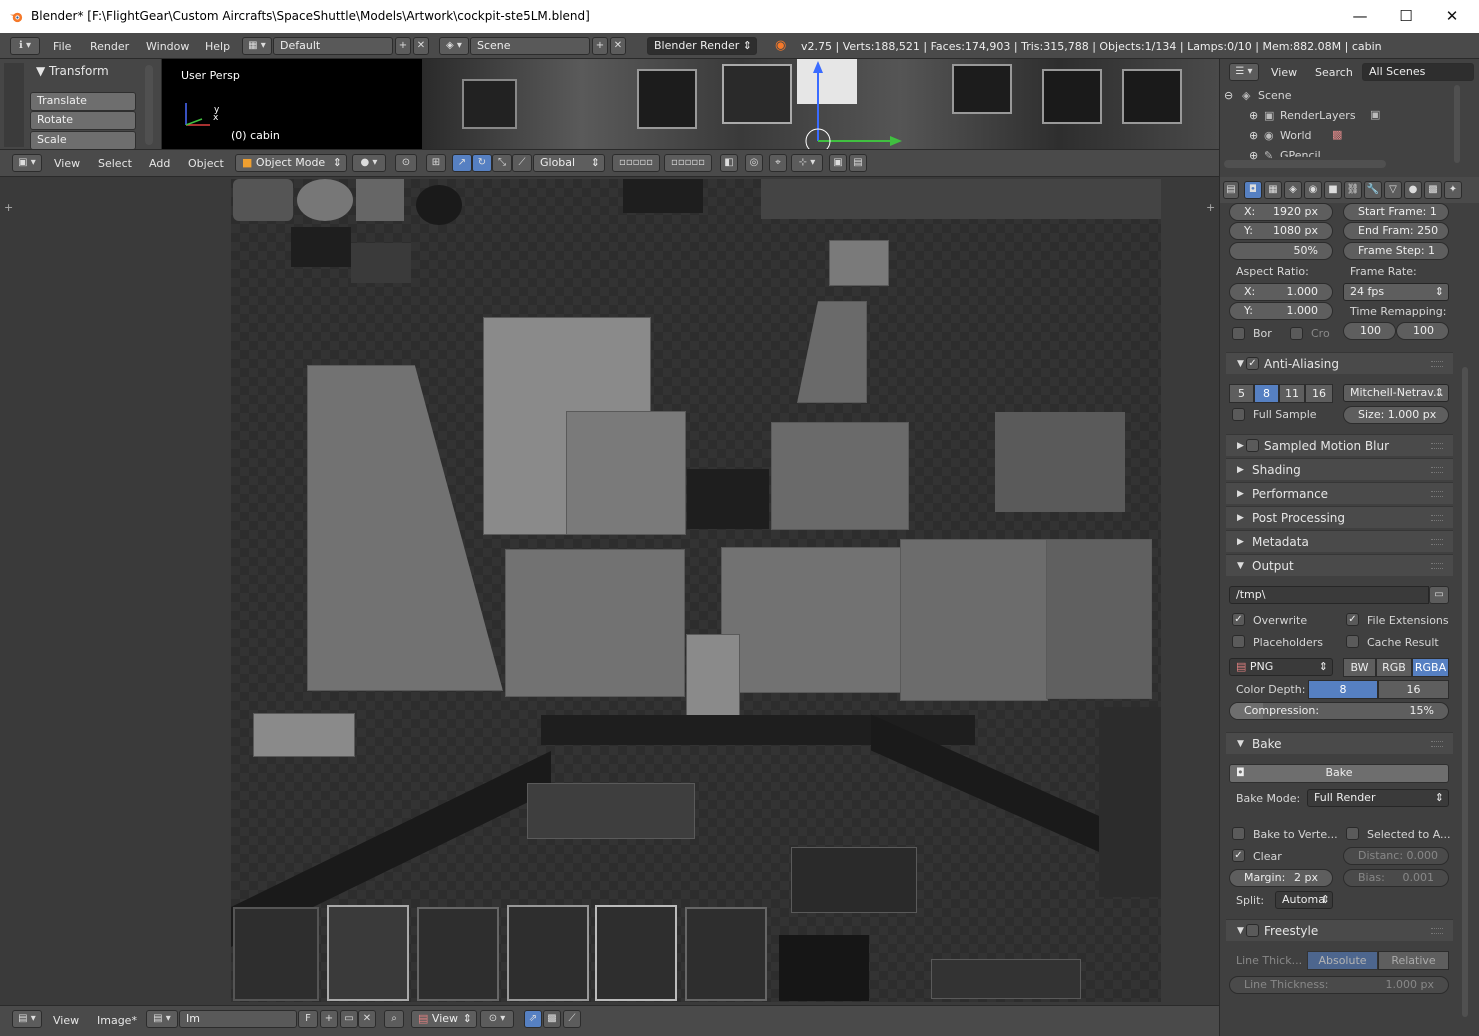 Image resolution: width=1479 pixels, height=1036 pixels. What do you see at coordinates (162, 1019) in the screenshot?
I see `browse-image-icon: ▤ ▾` at bounding box center [162, 1019].